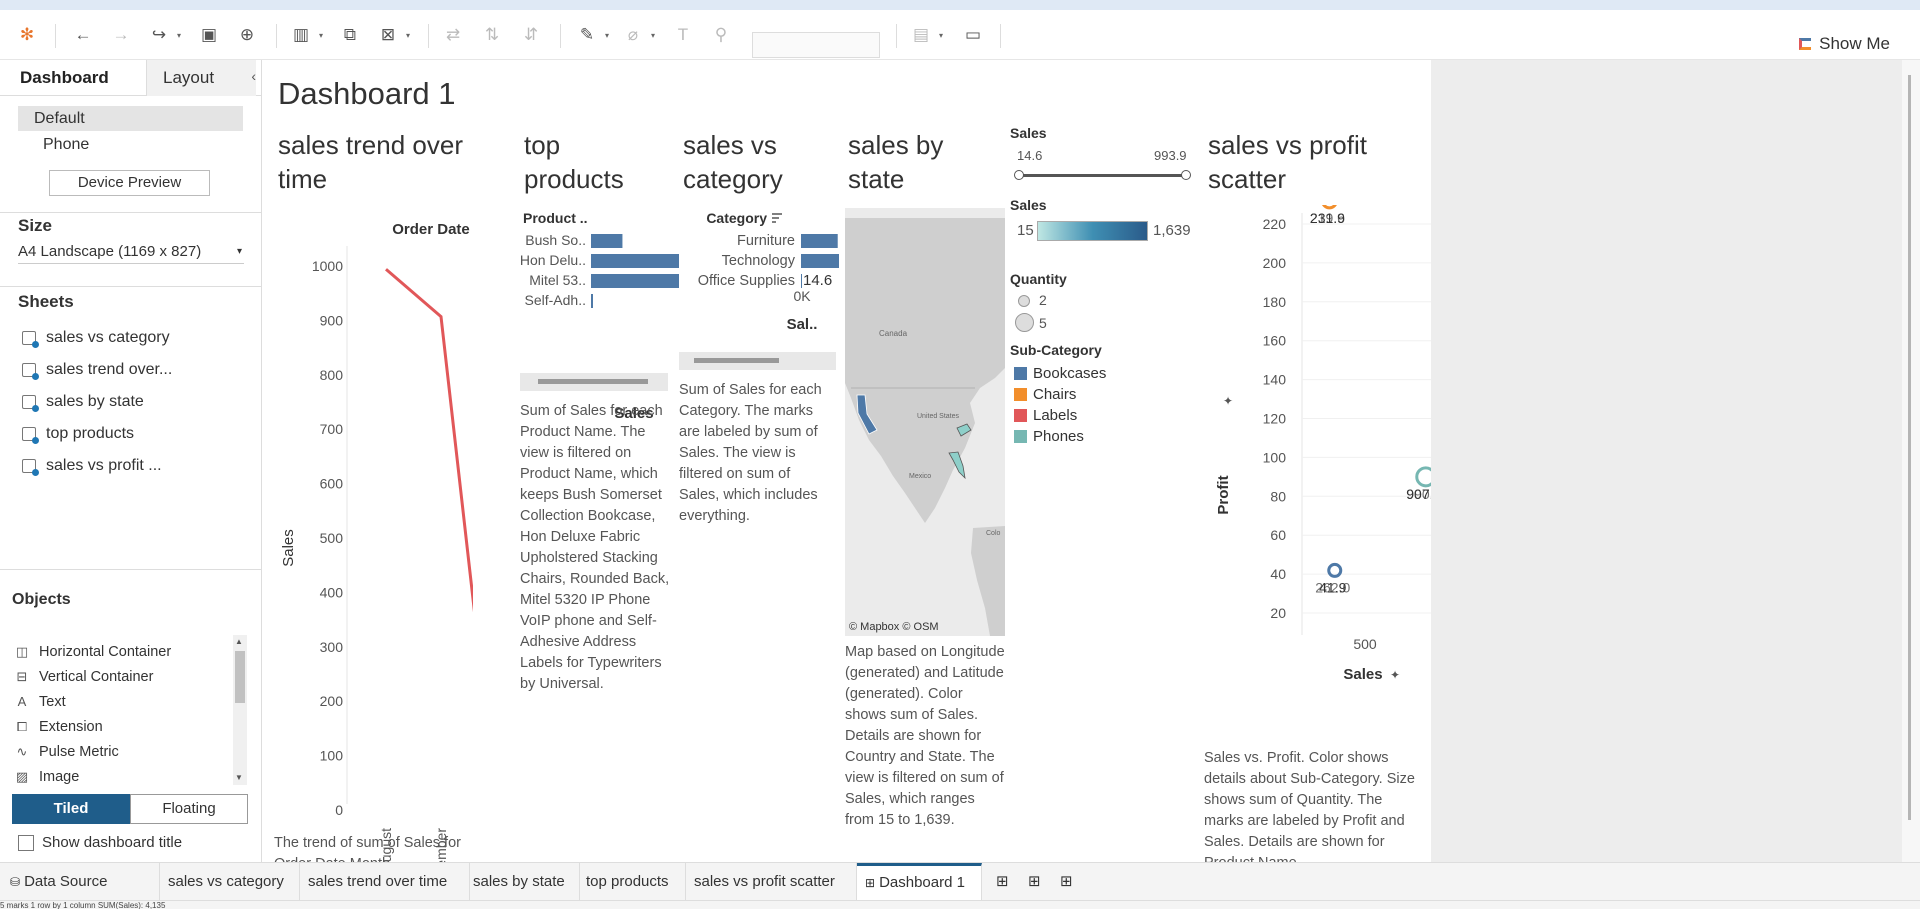 This screenshot has height=909, width=1920. I want to click on presentation-mode-icon: ▭, so click(973, 35).